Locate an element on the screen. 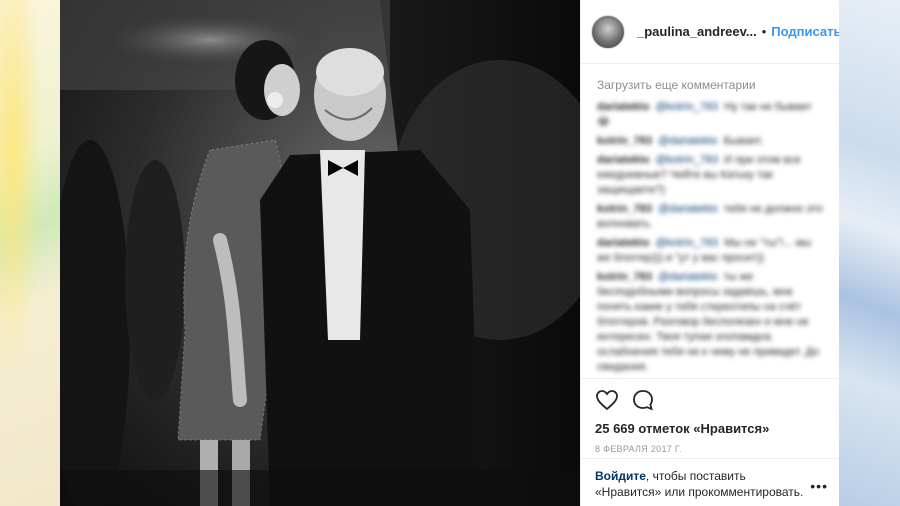  login-text-2: «Нравится» или прокомментировать. is located at coordinates (699, 492).